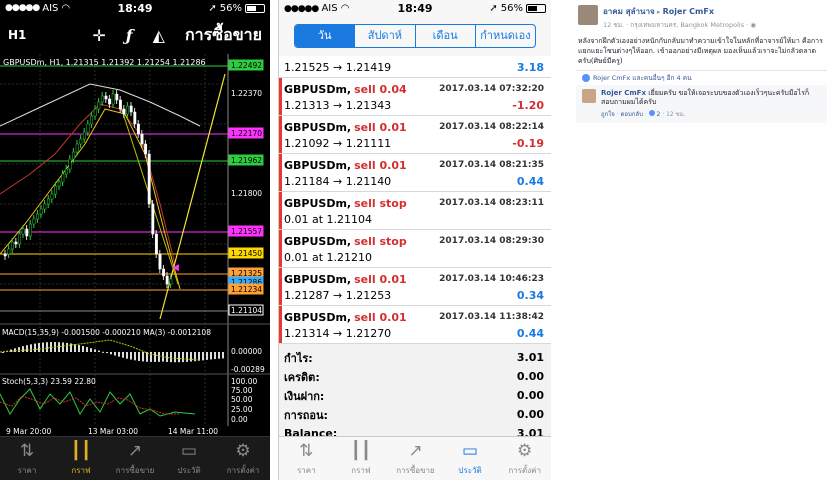 This screenshot has width=831, height=480. What do you see at coordinates (88, 189) in the screenshot?
I see `candlesticks` at bounding box center [88, 189].